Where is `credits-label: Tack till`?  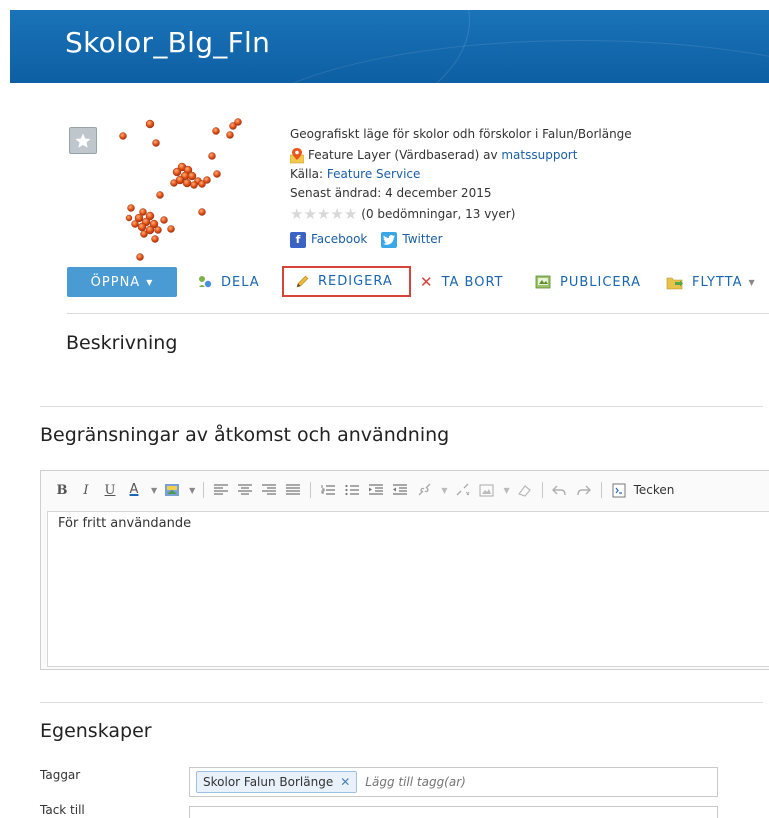 credits-label: Tack till is located at coordinates (62, 810).